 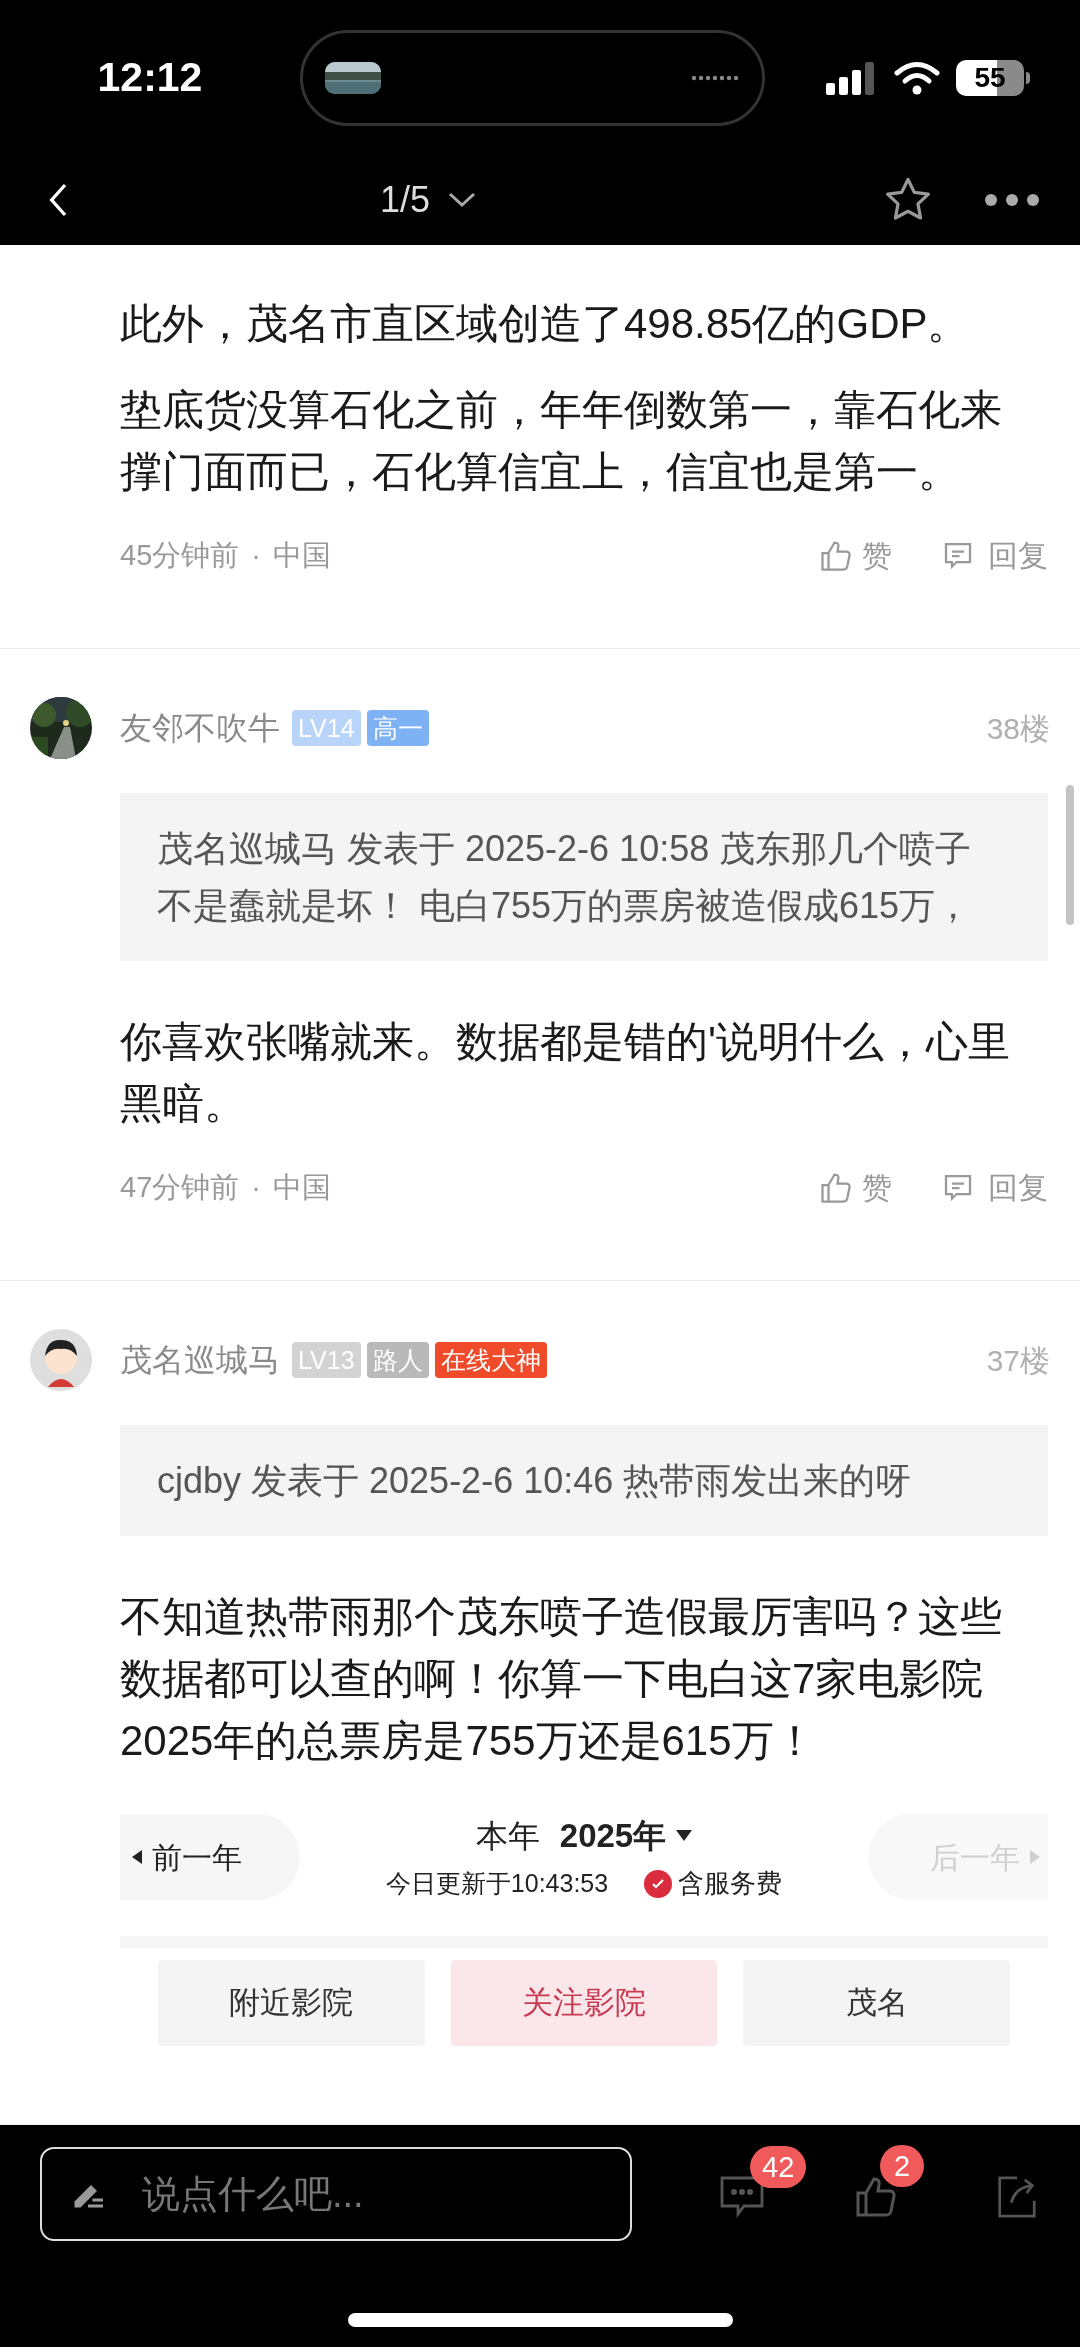 I want to click on comment-text: 你喜欢张嘴就来。数据都是错的'说明什么，心里黑暗。, so click(x=566, y=1073).